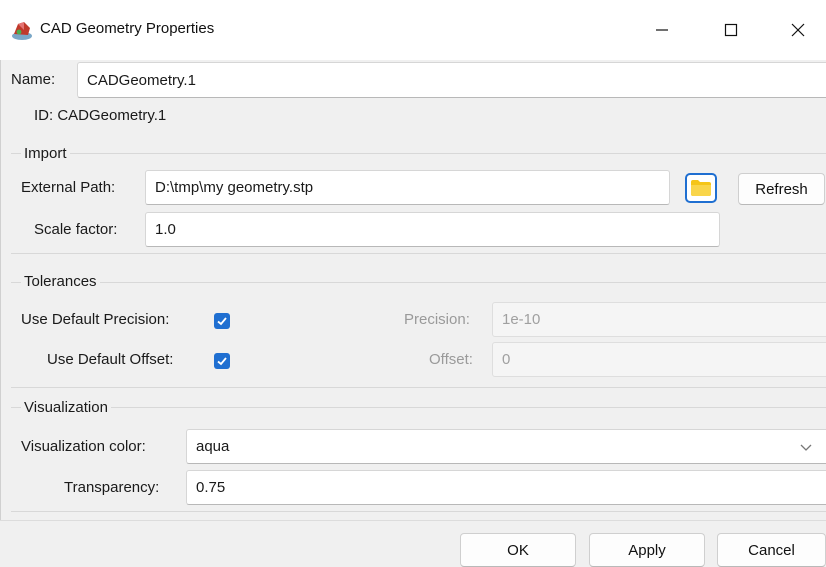 This screenshot has height=567, width=826. I want to click on dialog-footer: OK Apply Cancel, so click(413, 543).